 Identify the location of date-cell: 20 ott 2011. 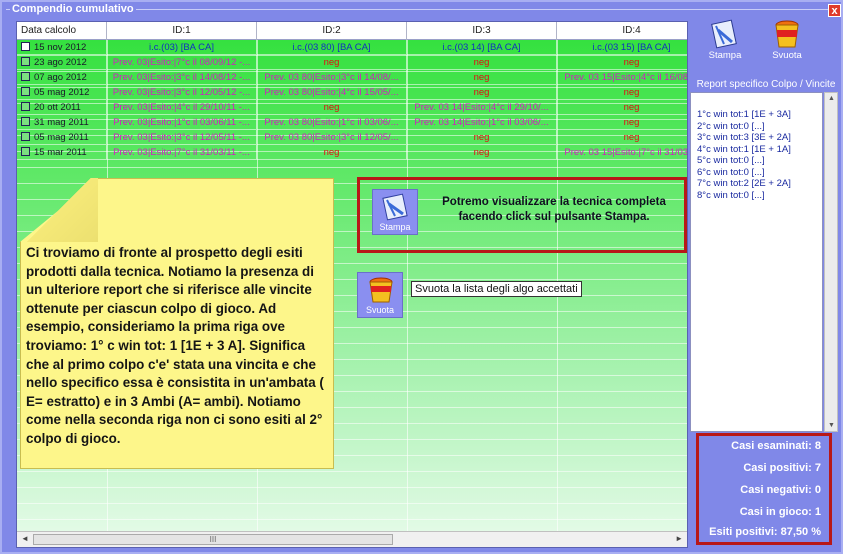
(62, 107).